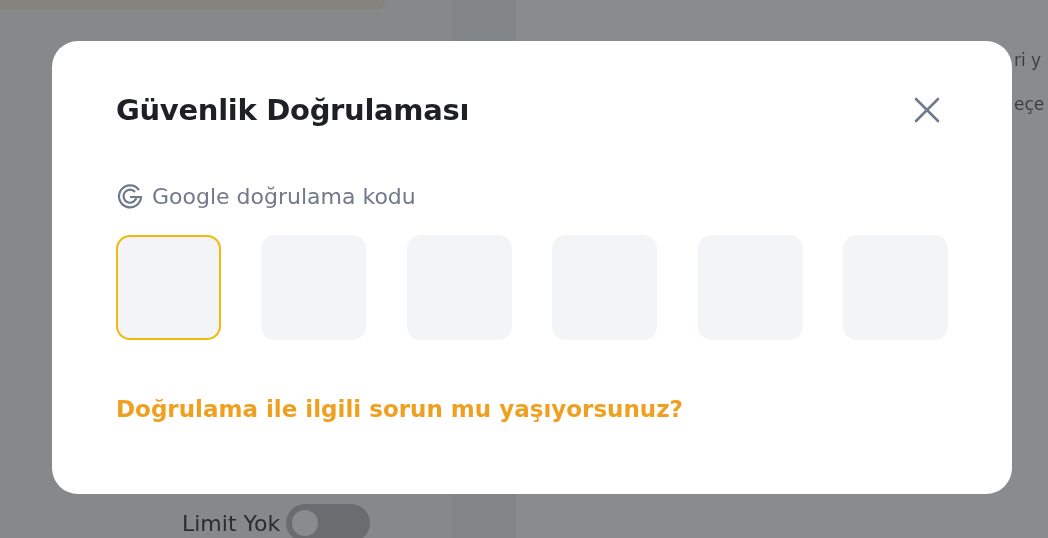 Image resolution: width=1048 pixels, height=538 pixels. Describe the element at coordinates (927, 110) in the screenshot. I see `close-icon` at that location.